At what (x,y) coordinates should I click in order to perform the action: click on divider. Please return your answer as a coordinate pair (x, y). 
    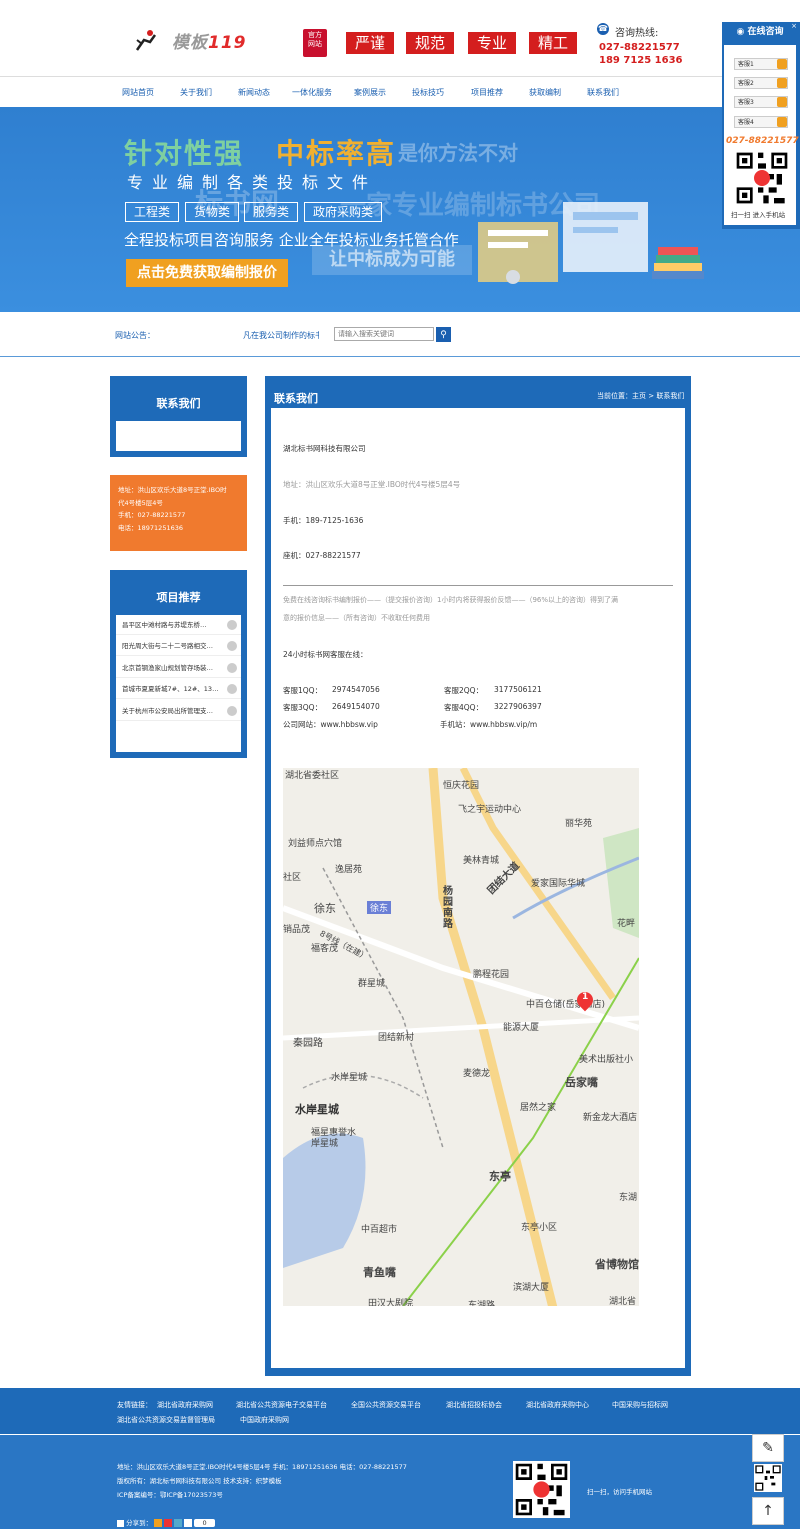
    Looking at the image, I should click on (478, 585).